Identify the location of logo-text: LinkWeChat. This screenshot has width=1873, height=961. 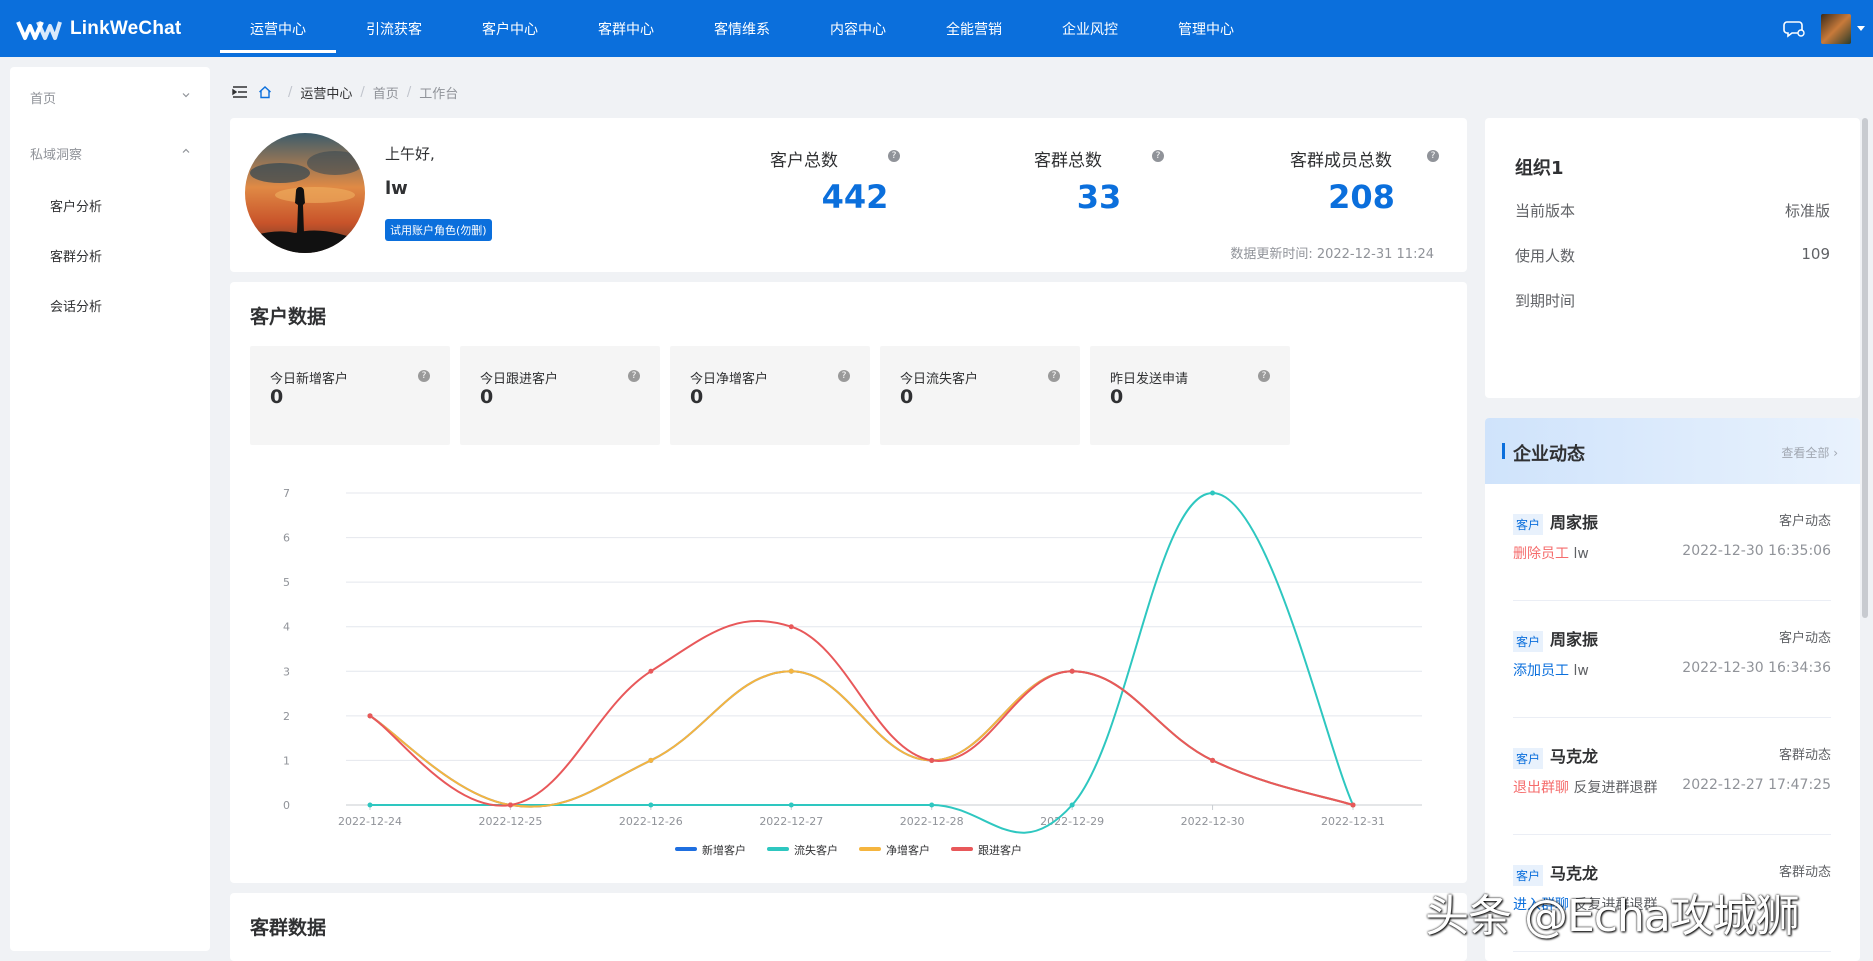
(126, 28).